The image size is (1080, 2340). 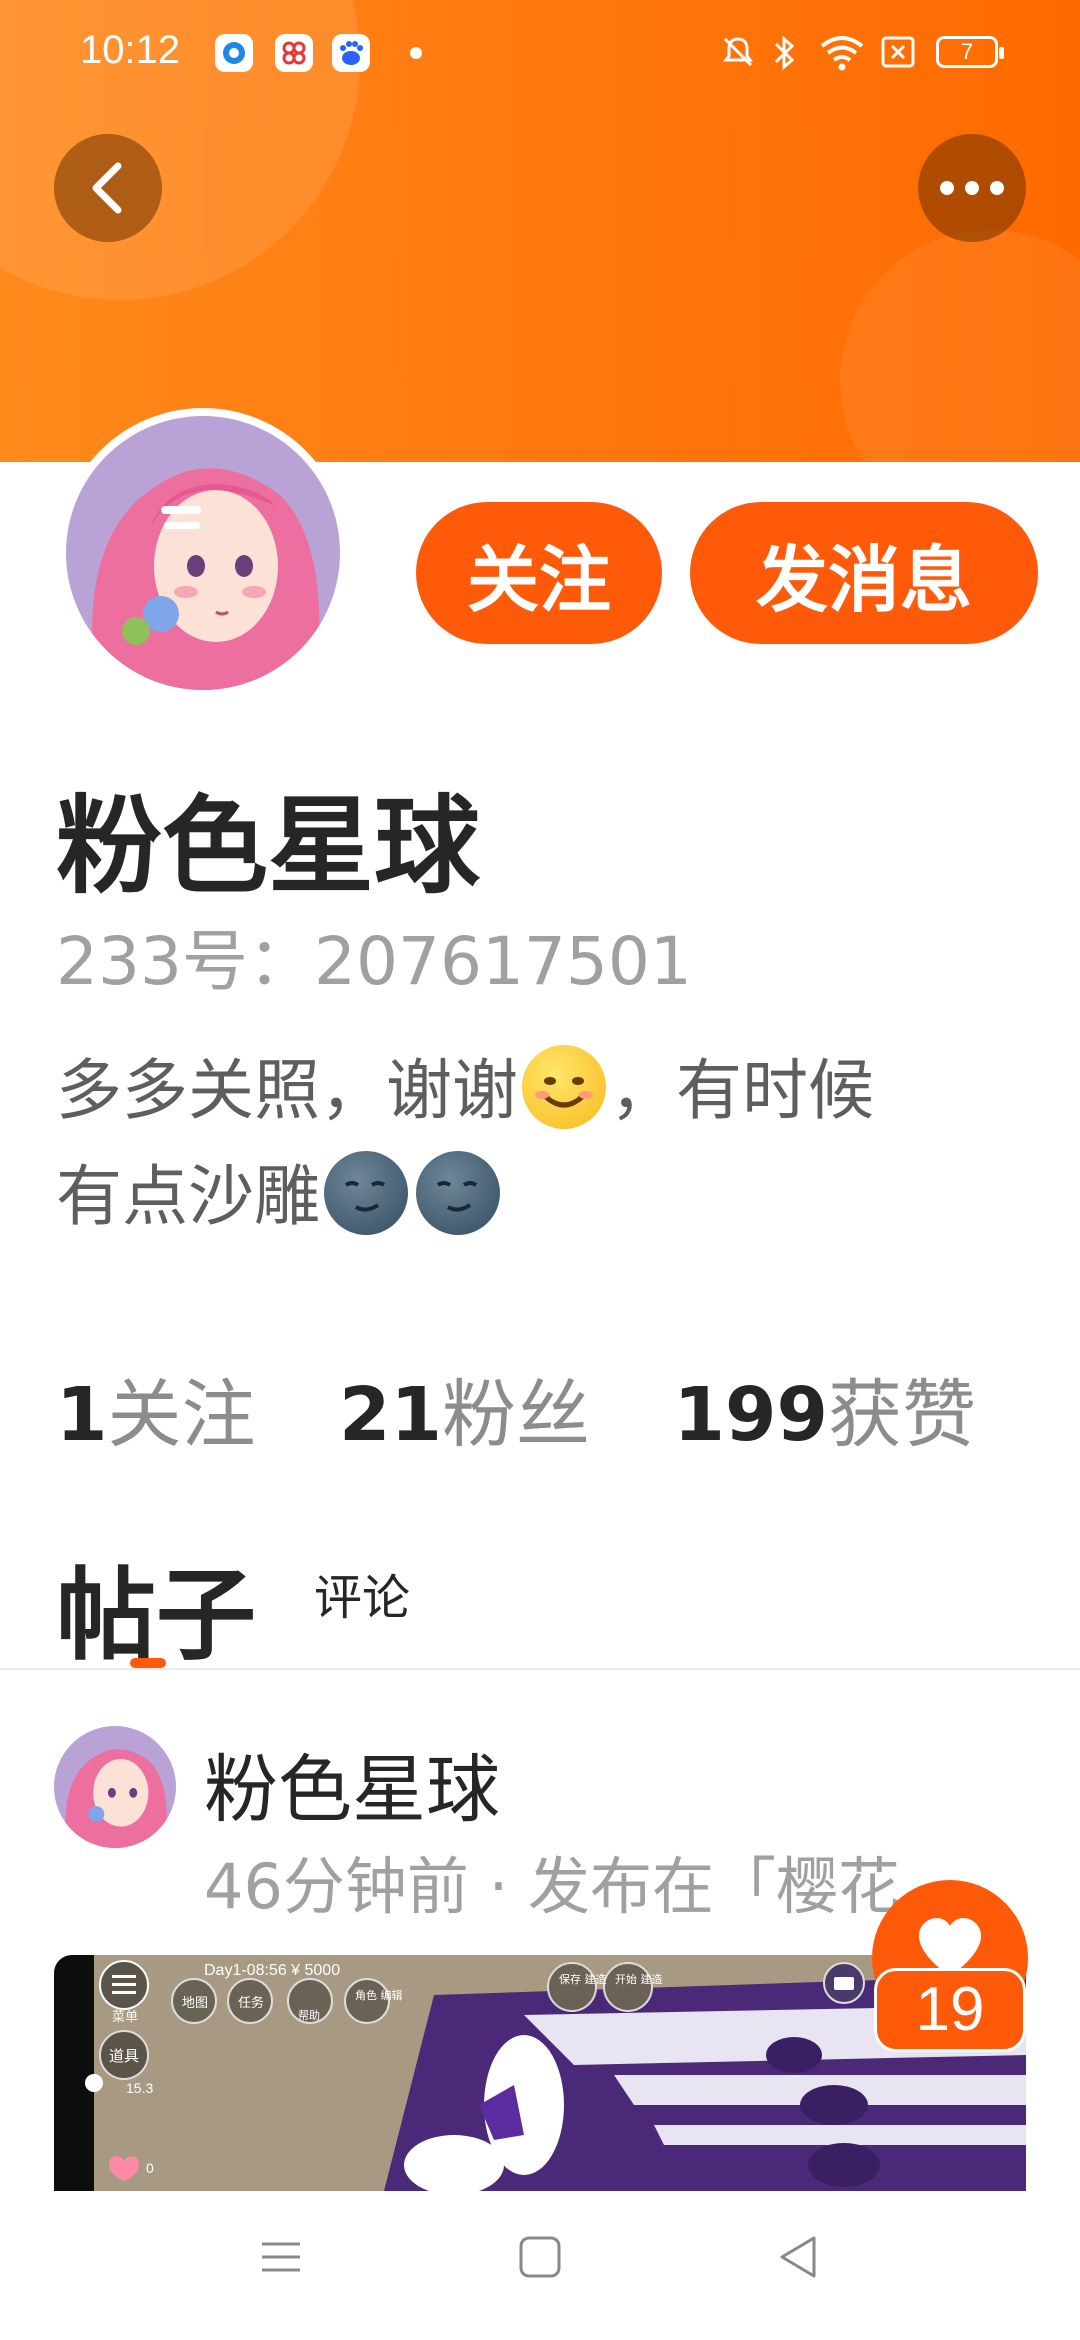 I want to click on bio-text: 多多关照，谢谢, so click(x=287, y=1090).